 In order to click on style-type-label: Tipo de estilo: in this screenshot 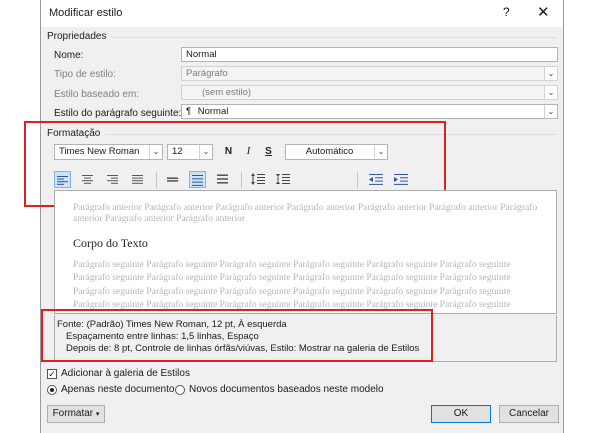, I will do `click(85, 74)`.